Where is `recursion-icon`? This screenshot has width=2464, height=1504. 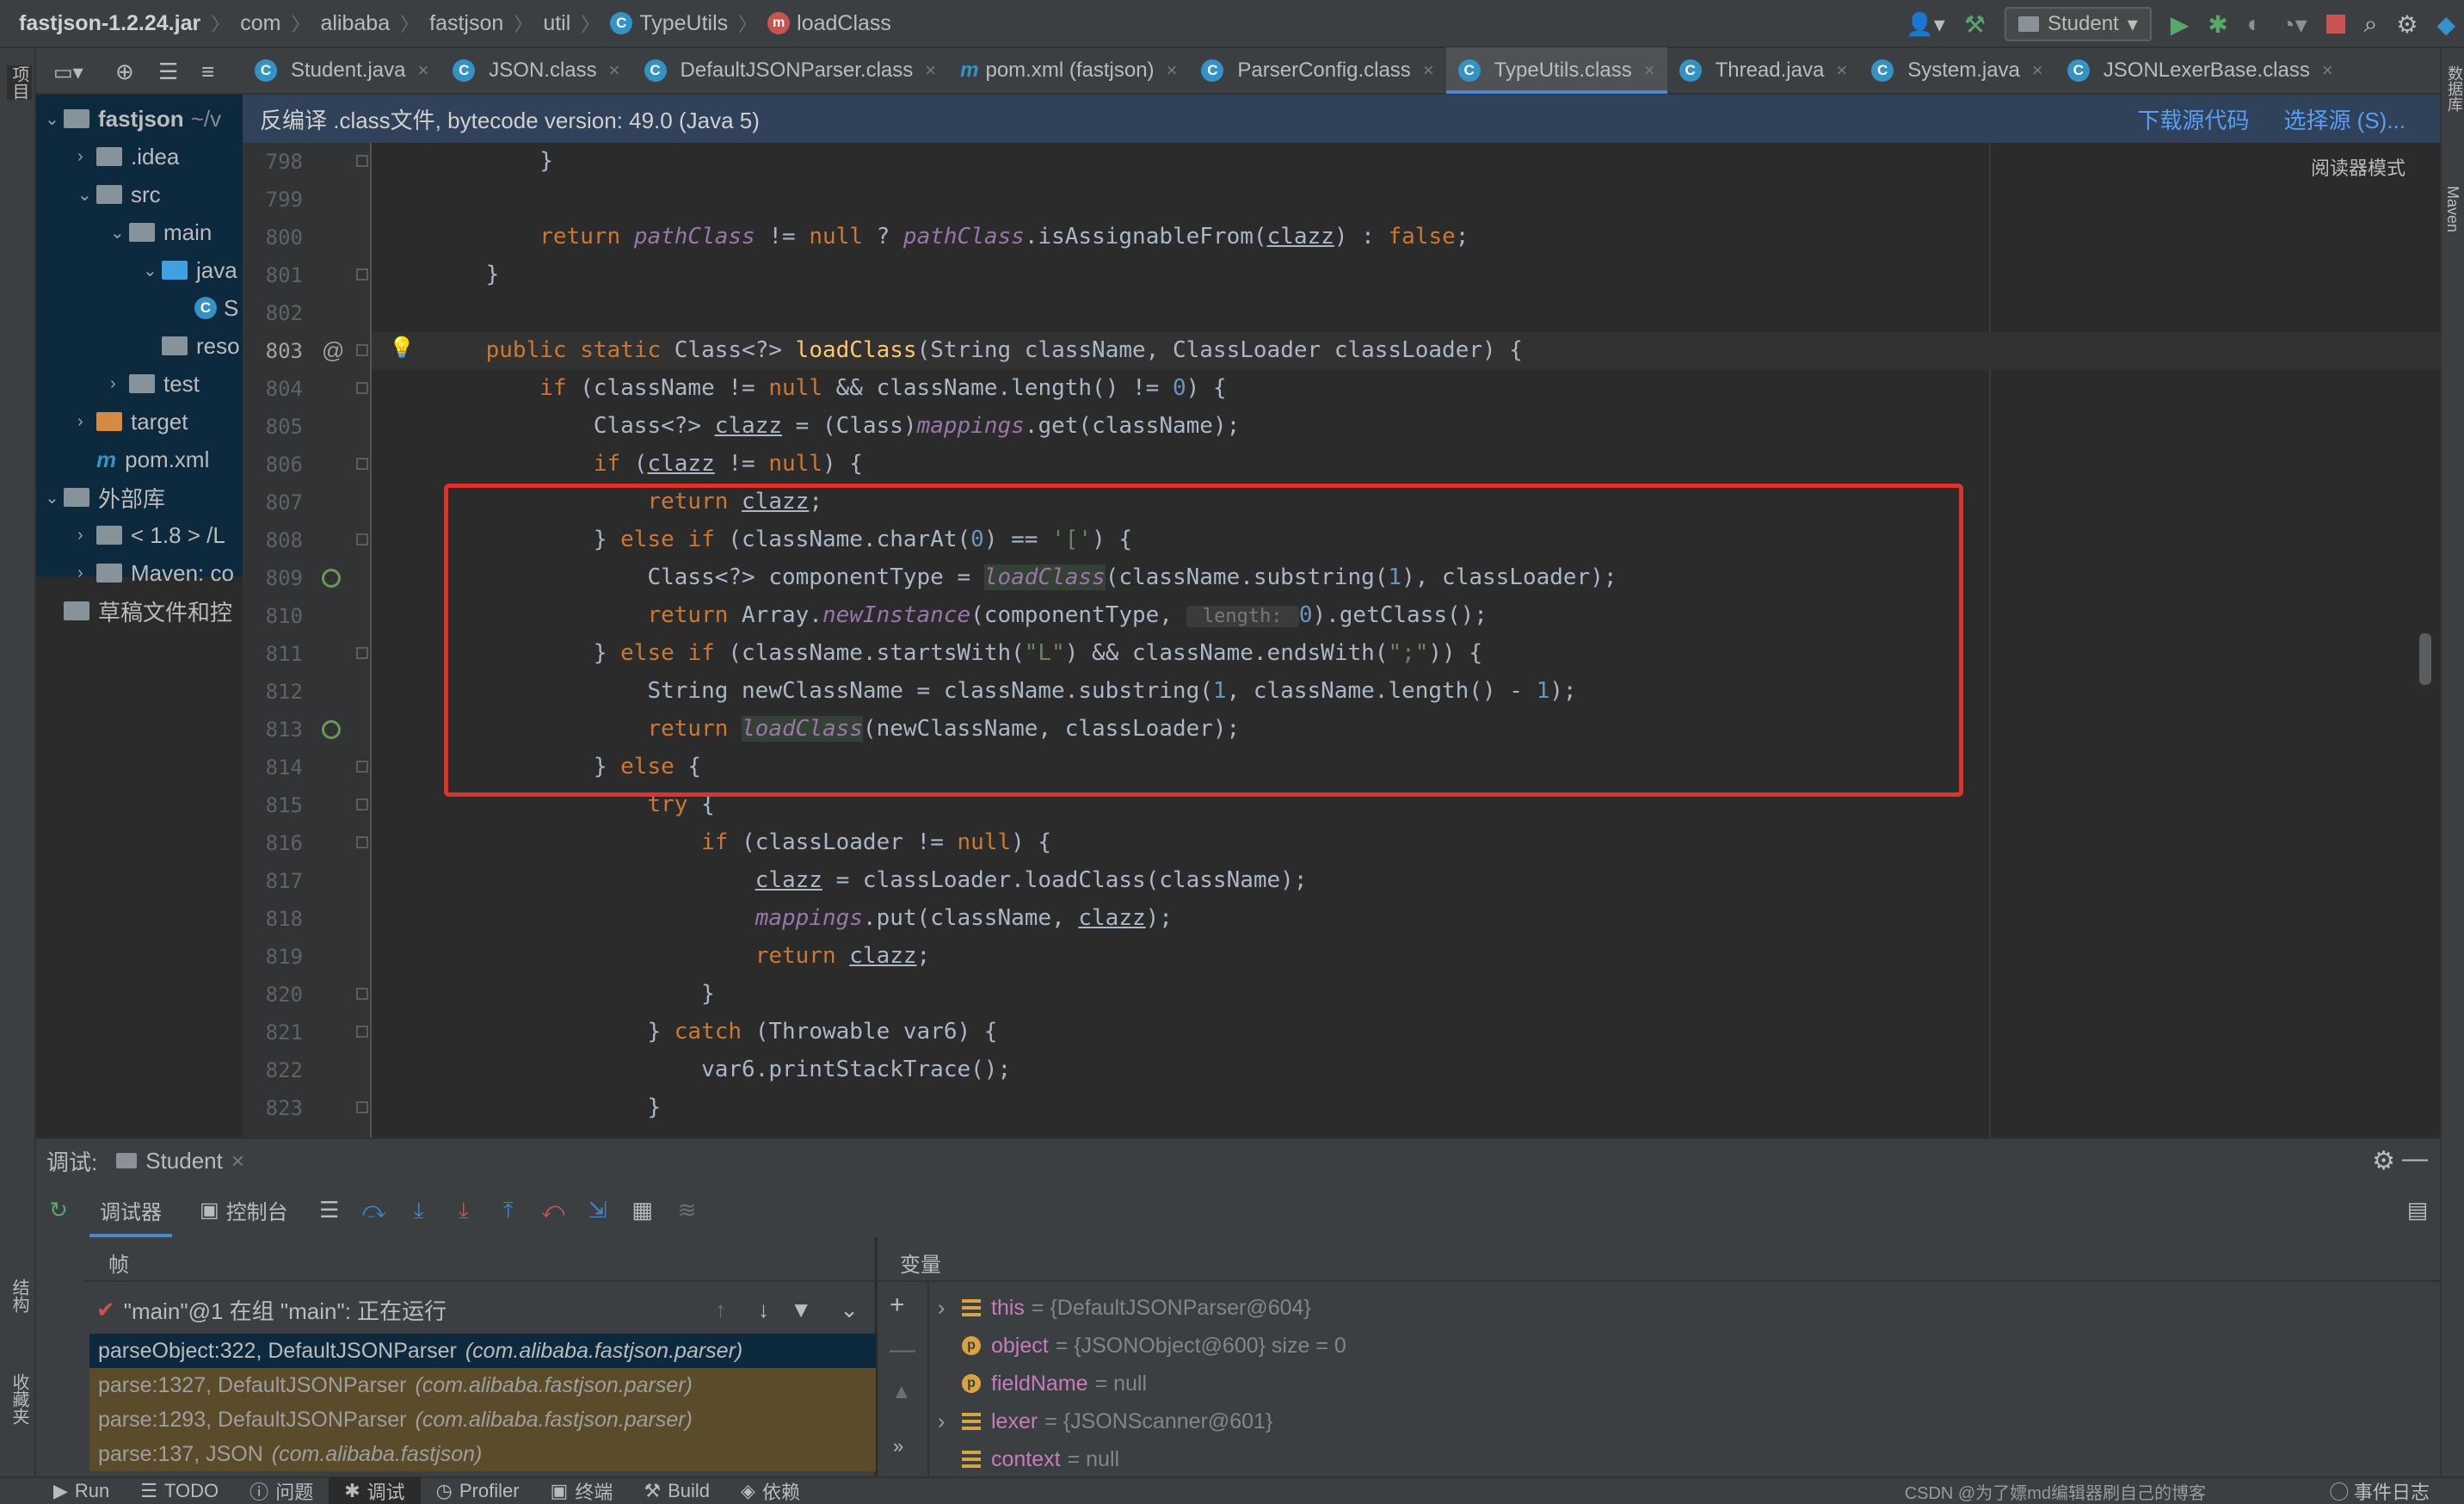 recursion-icon is located at coordinates (332, 729).